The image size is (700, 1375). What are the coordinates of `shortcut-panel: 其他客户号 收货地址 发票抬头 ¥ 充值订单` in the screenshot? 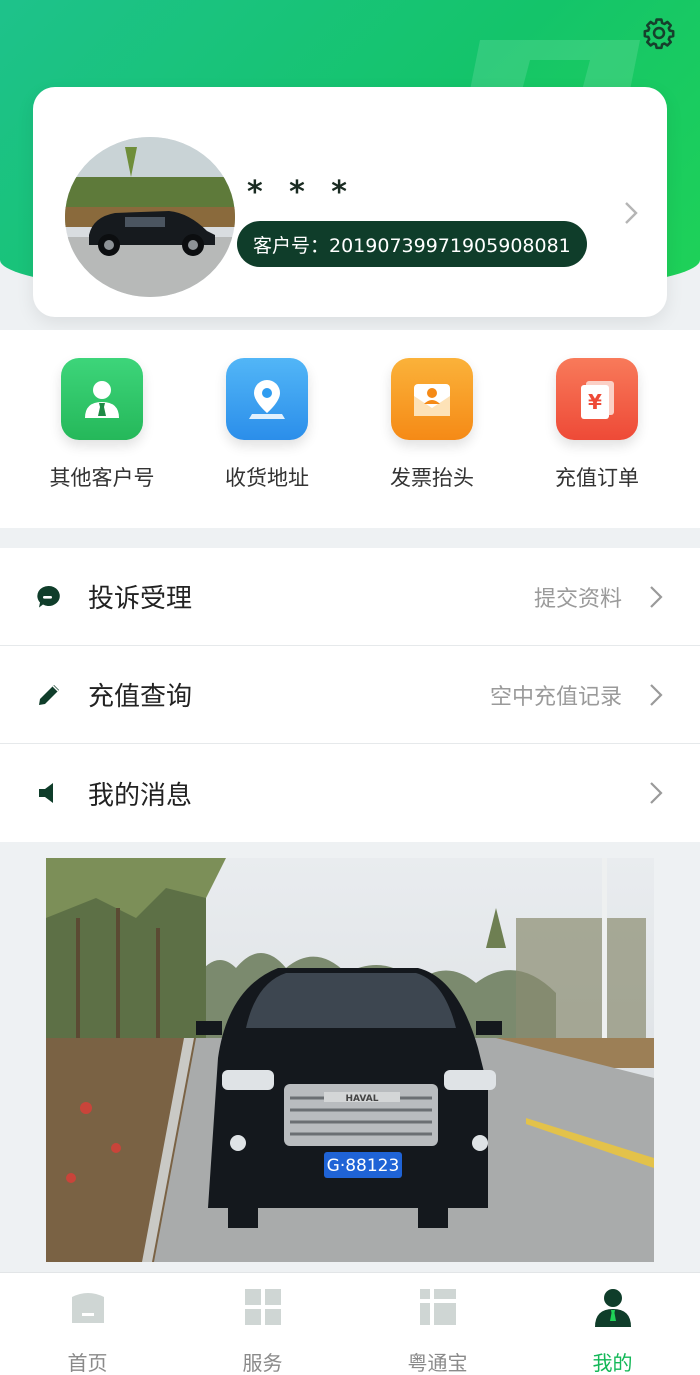 It's located at (350, 429).